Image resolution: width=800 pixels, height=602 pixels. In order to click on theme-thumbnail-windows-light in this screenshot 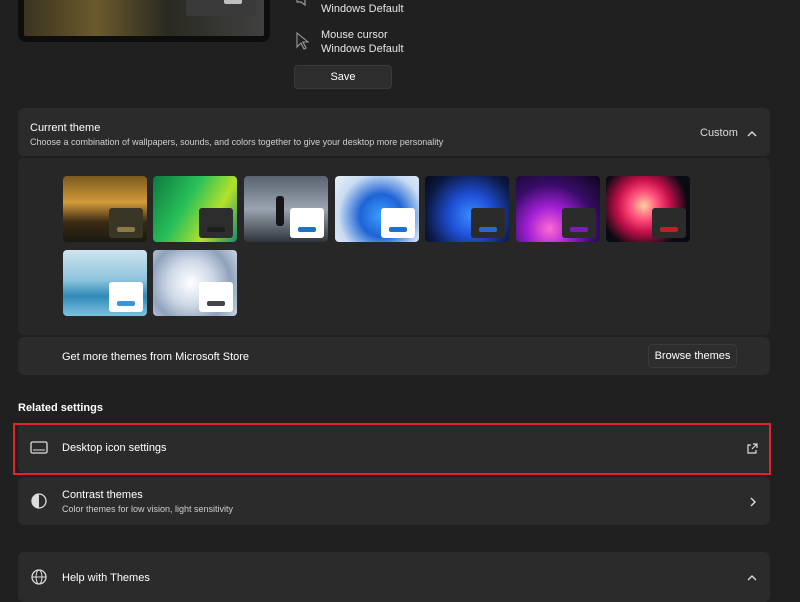, I will do `click(377, 209)`.